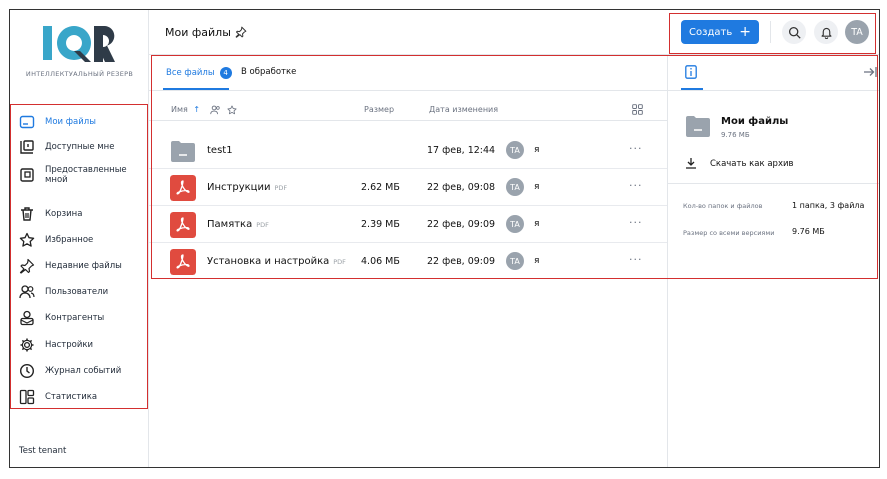 The image size is (887, 479). Describe the element at coordinates (770, 32) in the screenshot. I see `toolbar-divider` at that location.